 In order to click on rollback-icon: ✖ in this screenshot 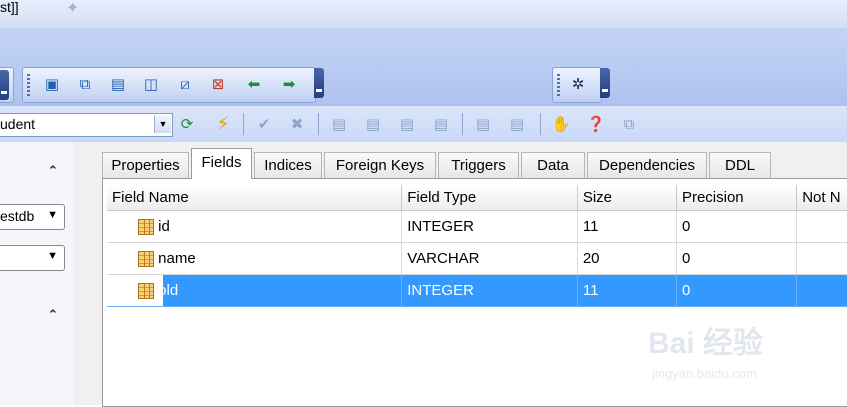, I will do `click(297, 124)`.